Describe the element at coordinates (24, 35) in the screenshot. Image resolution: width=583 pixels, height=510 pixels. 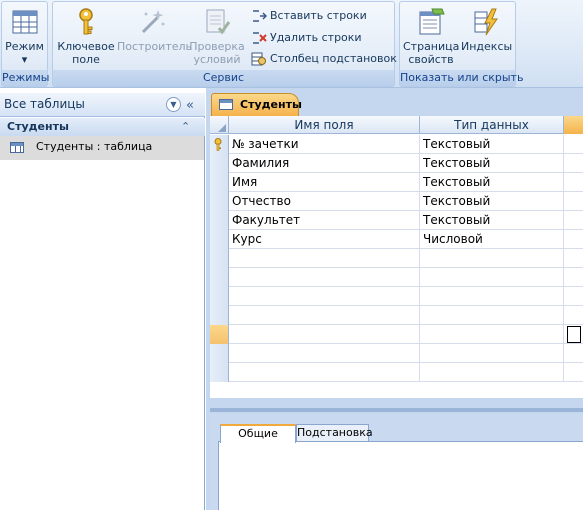
I see `view-button: Режим ▾` at that location.